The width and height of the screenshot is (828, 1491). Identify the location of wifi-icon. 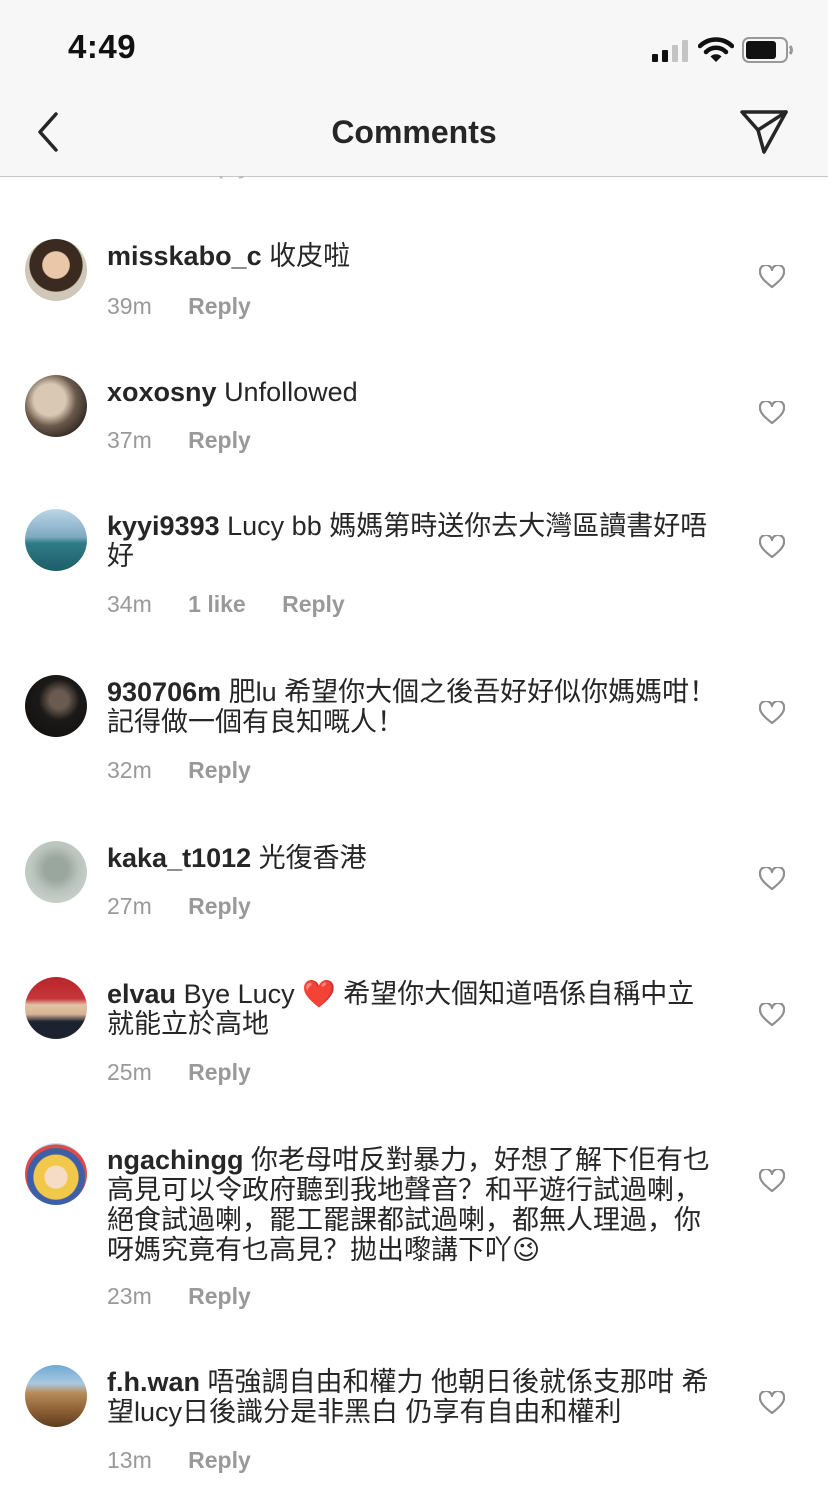
(716, 49).